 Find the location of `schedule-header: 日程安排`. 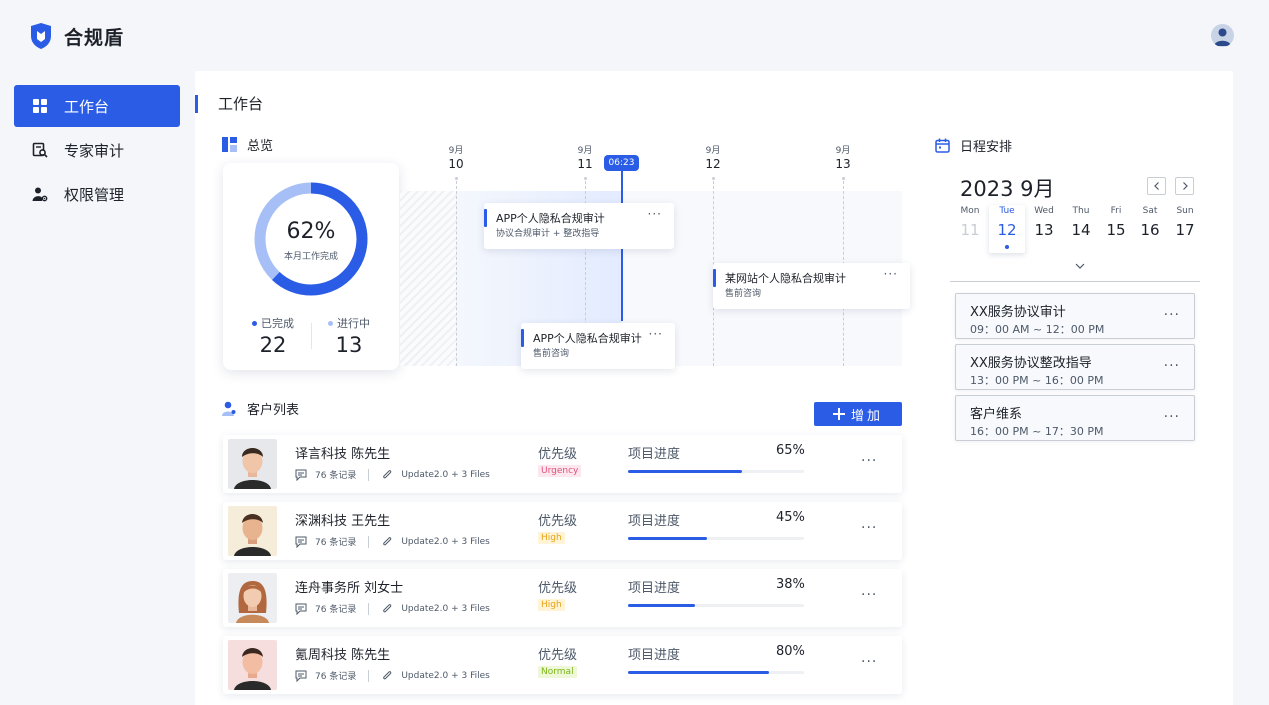

schedule-header: 日程安排 is located at coordinates (973, 145).